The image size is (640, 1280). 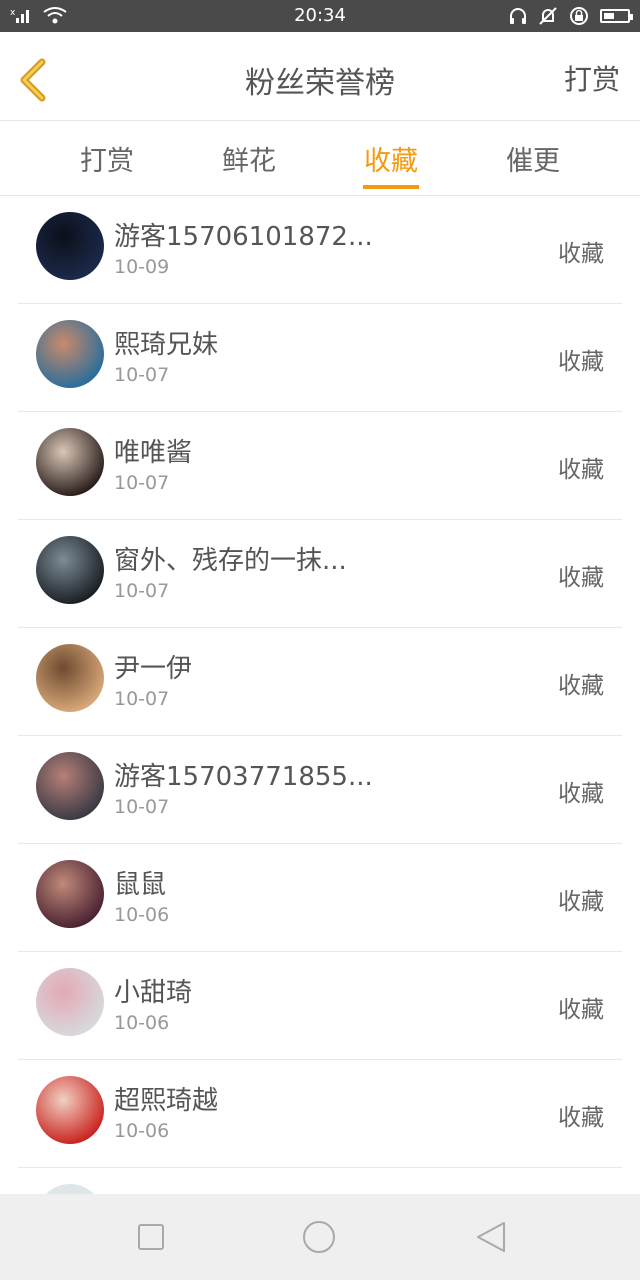 What do you see at coordinates (166, 345) in the screenshot?
I see `user-name: 熙琦兄妹` at bounding box center [166, 345].